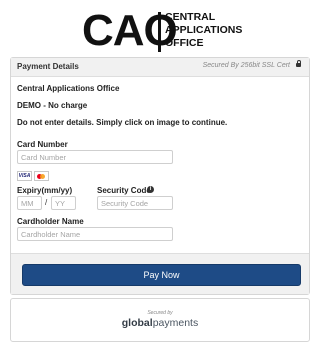 The height and width of the screenshot is (350, 320). What do you see at coordinates (24, 176) in the screenshot?
I see `visa-icon: VISA` at bounding box center [24, 176].